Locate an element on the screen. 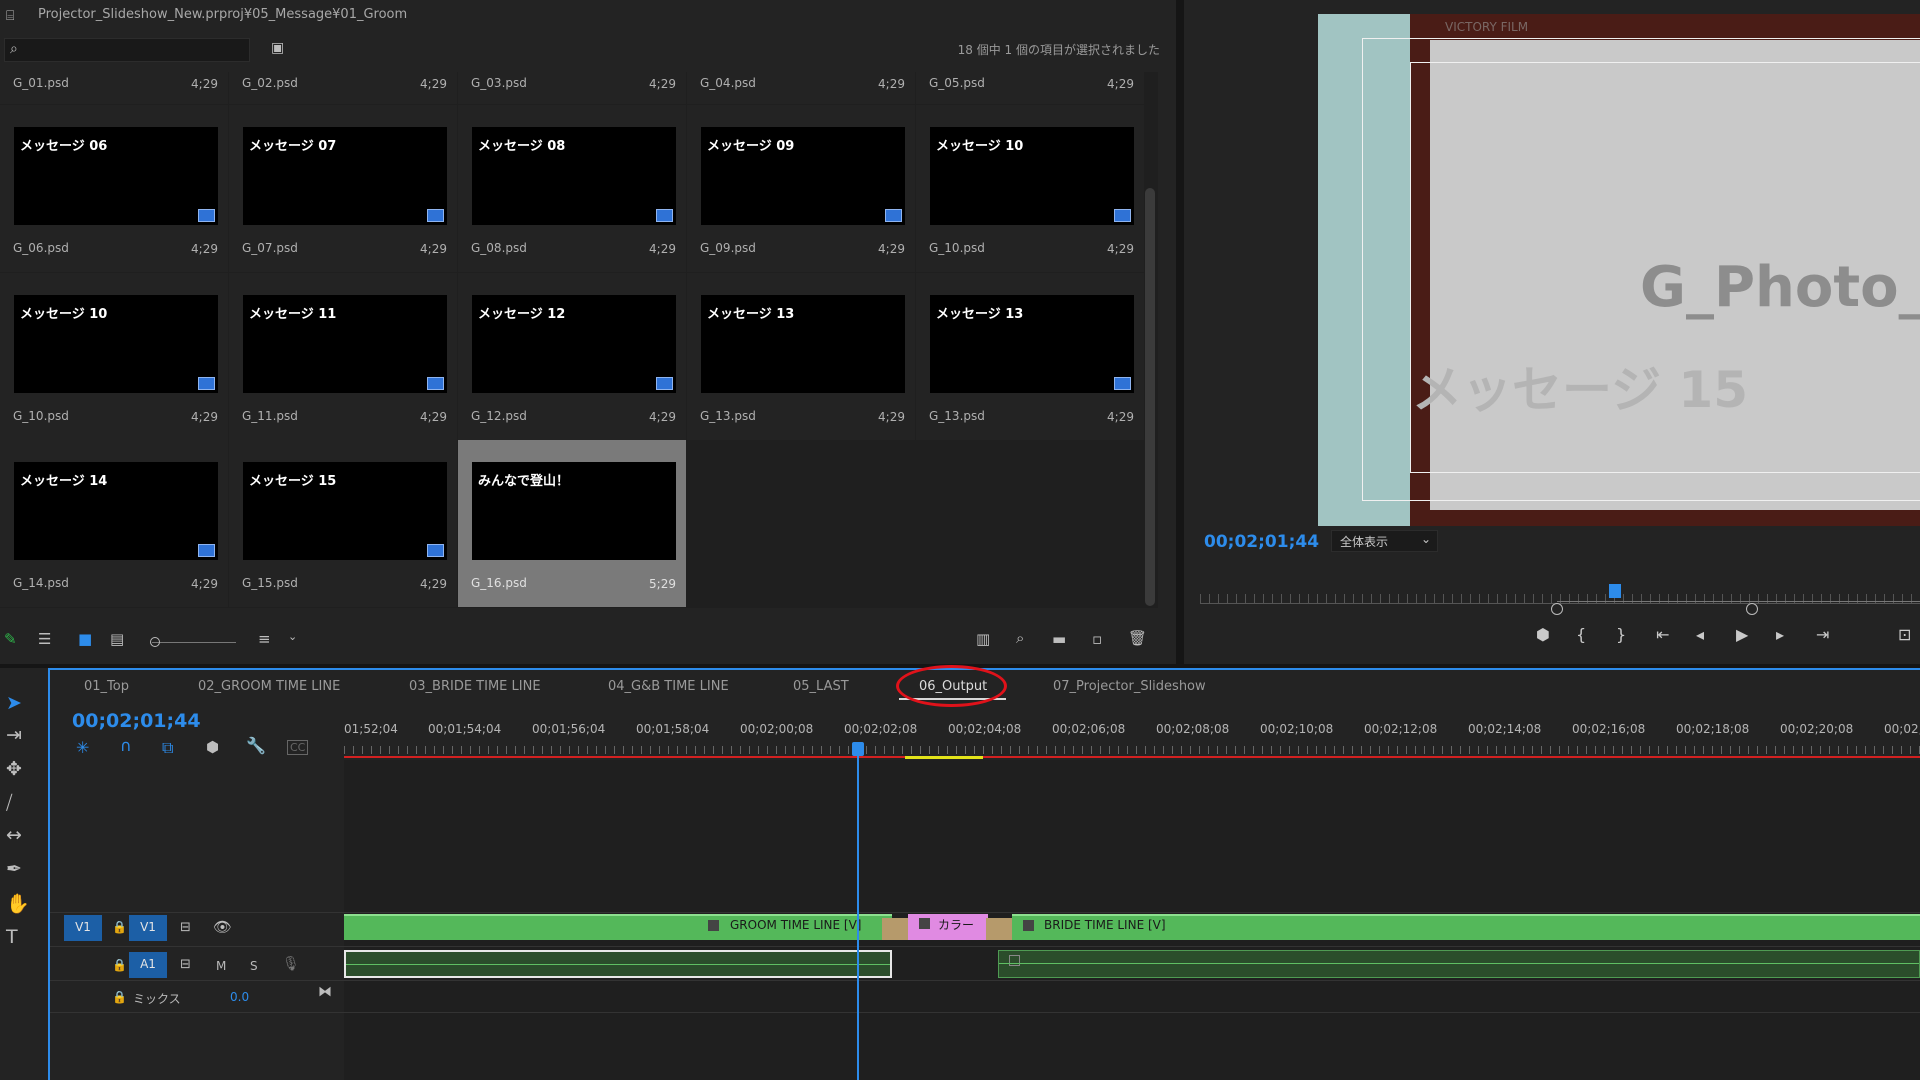 The image size is (1920, 1080). razor-tool-icon: ⧸ is located at coordinates (9, 803).